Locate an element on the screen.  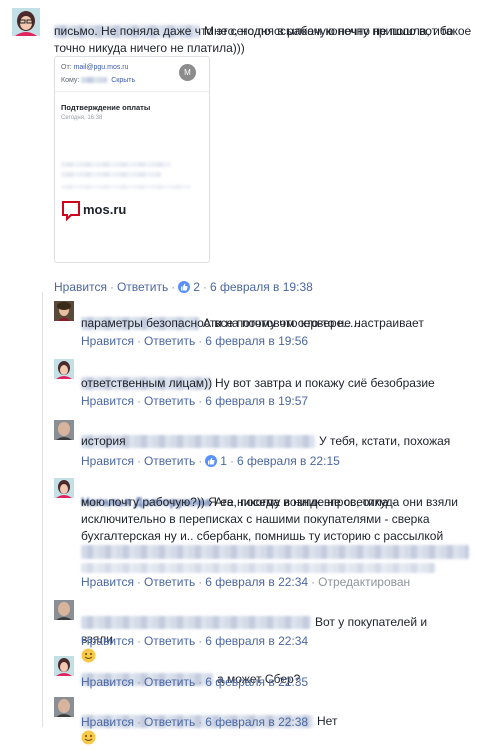
reply-2-text-line2: ответственным лицам)) is located at coordinates (147, 383).